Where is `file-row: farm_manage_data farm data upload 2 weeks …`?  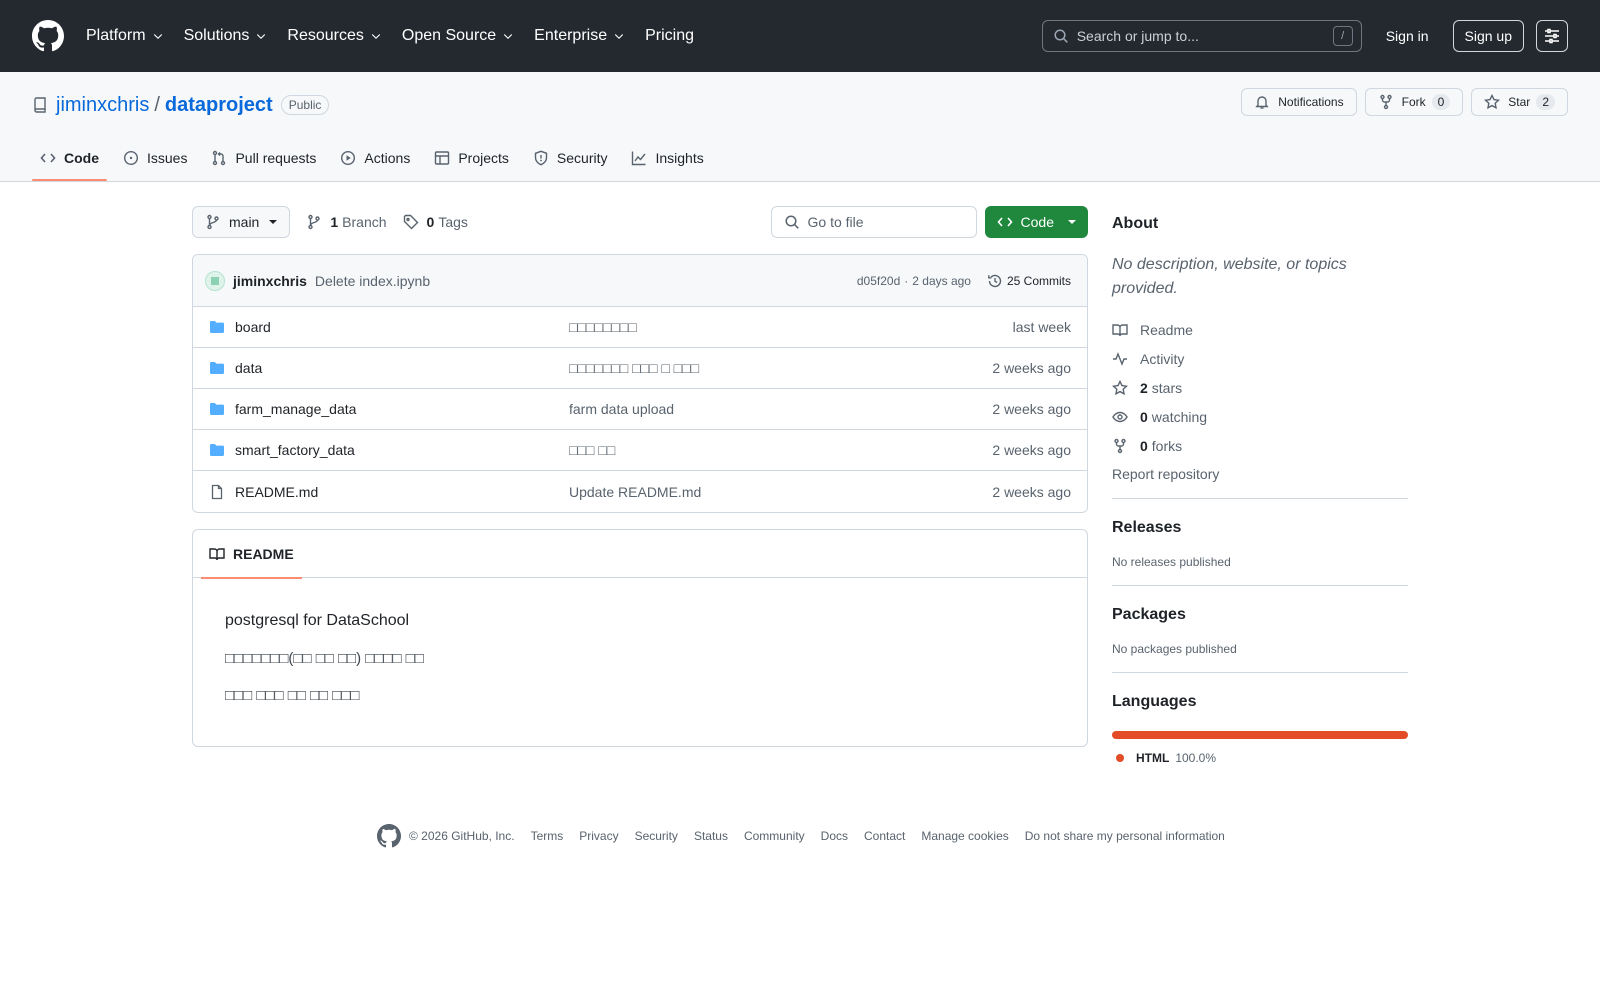
file-row: farm_manage_data farm data upload 2 weeks … is located at coordinates (640, 409).